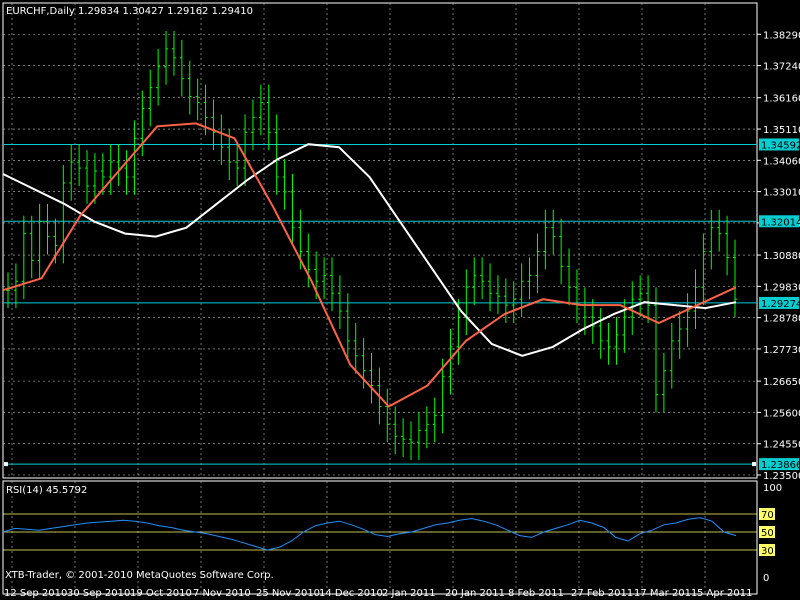 Image resolution: width=800 pixels, height=600 pixels. Describe the element at coordinates (767, 533) in the screenshot. I see `rsi-tick-label: 50` at that location.